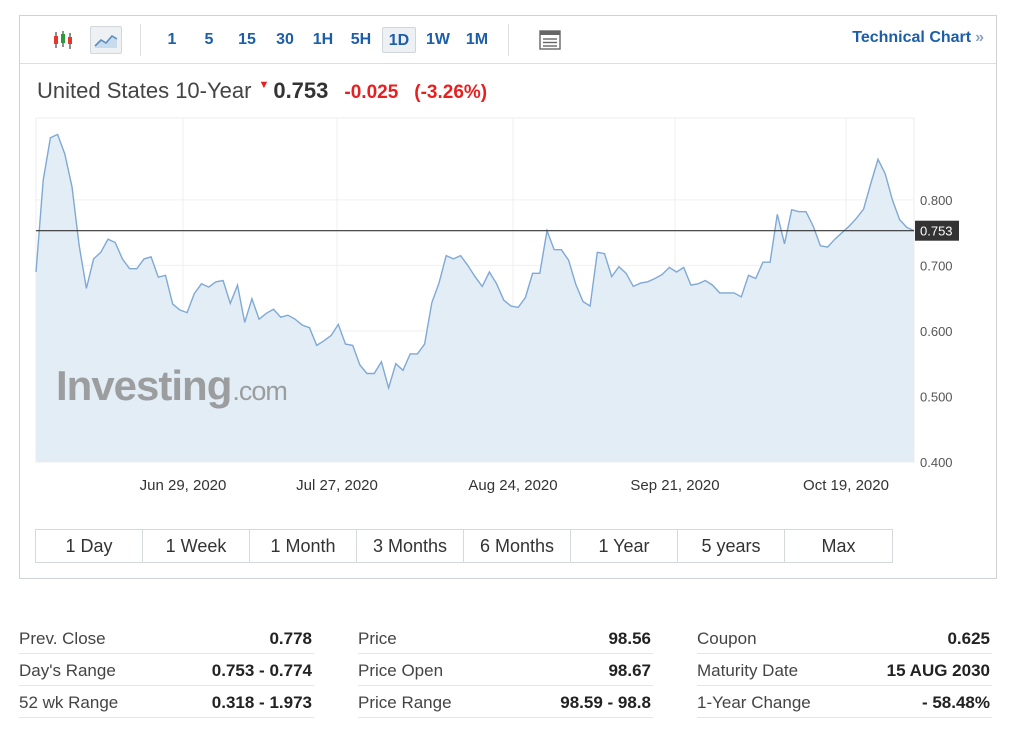  Describe the element at coordinates (247, 40) in the screenshot. I see `timeframe-15: 15` at that location.